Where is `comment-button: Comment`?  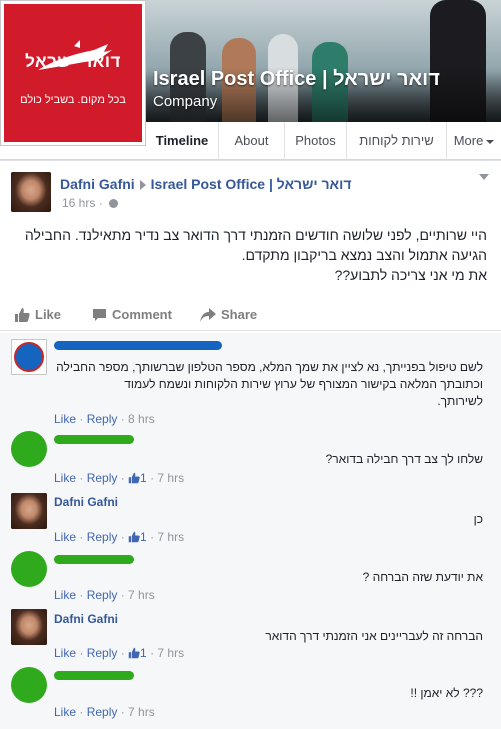 comment-button: Comment is located at coordinates (132, 314).